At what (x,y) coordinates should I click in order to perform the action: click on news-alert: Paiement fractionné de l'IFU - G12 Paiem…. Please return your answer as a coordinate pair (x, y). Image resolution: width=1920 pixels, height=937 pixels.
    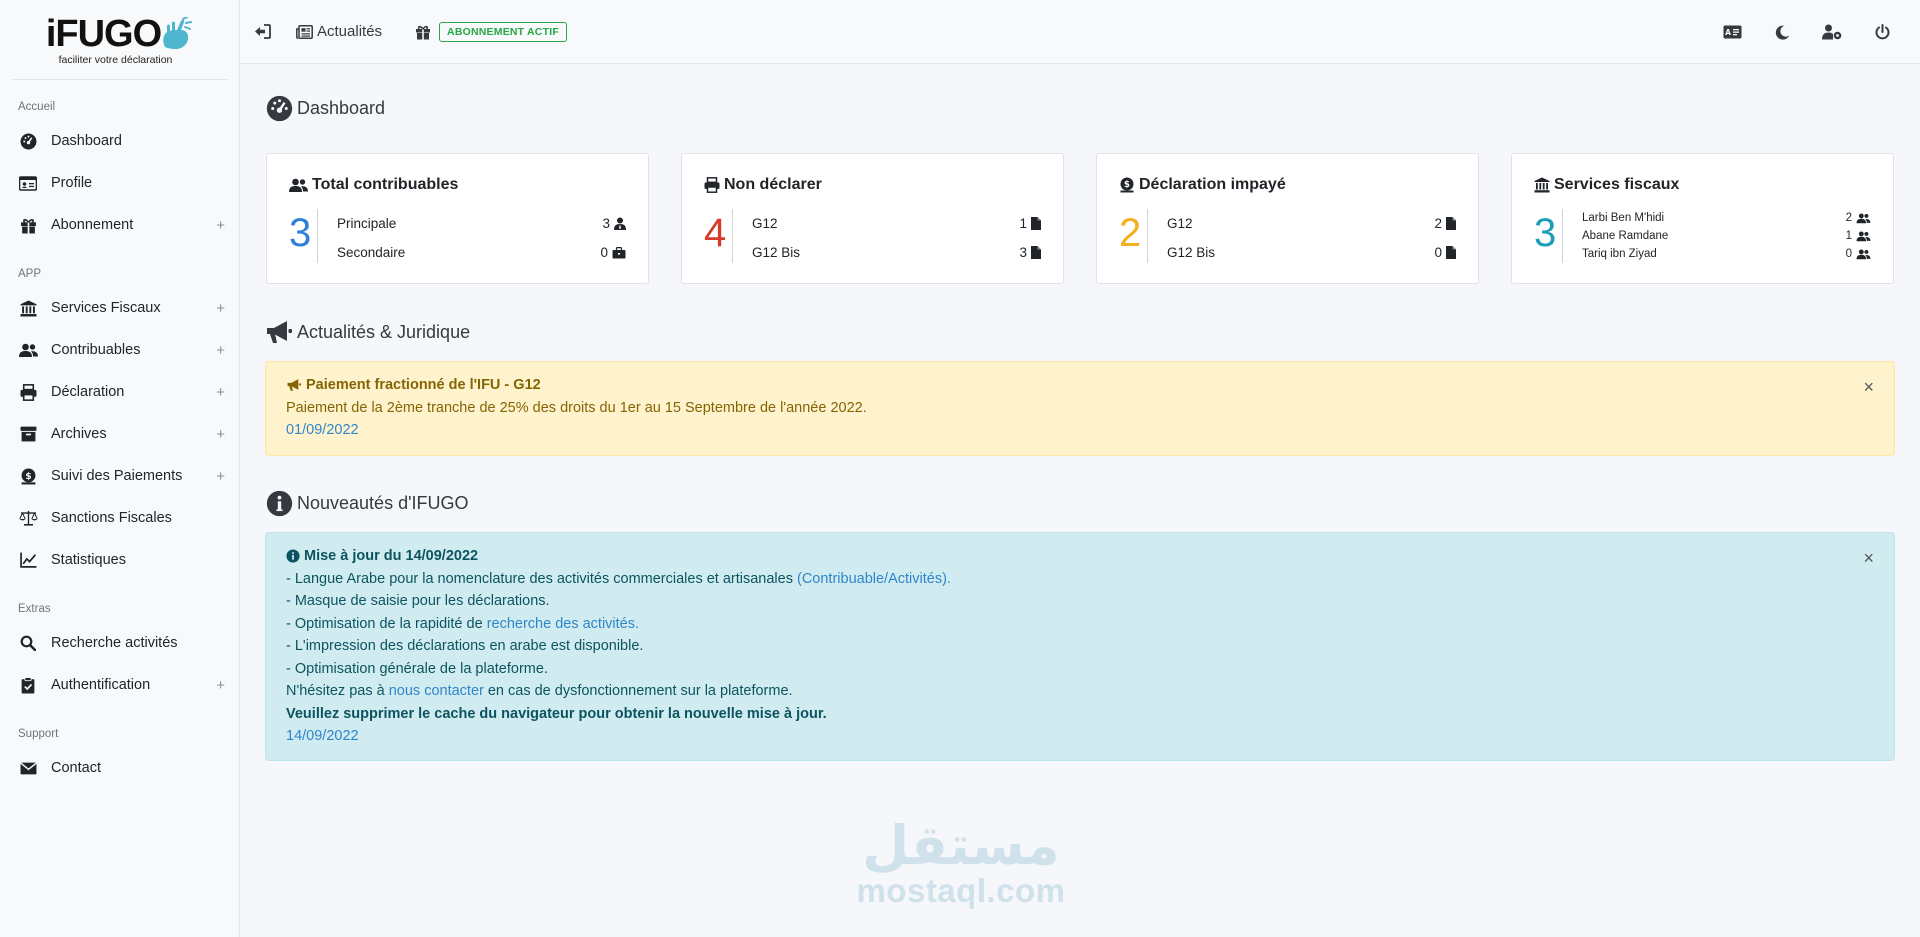
    Looking at the image, I should click on (1080, 408).